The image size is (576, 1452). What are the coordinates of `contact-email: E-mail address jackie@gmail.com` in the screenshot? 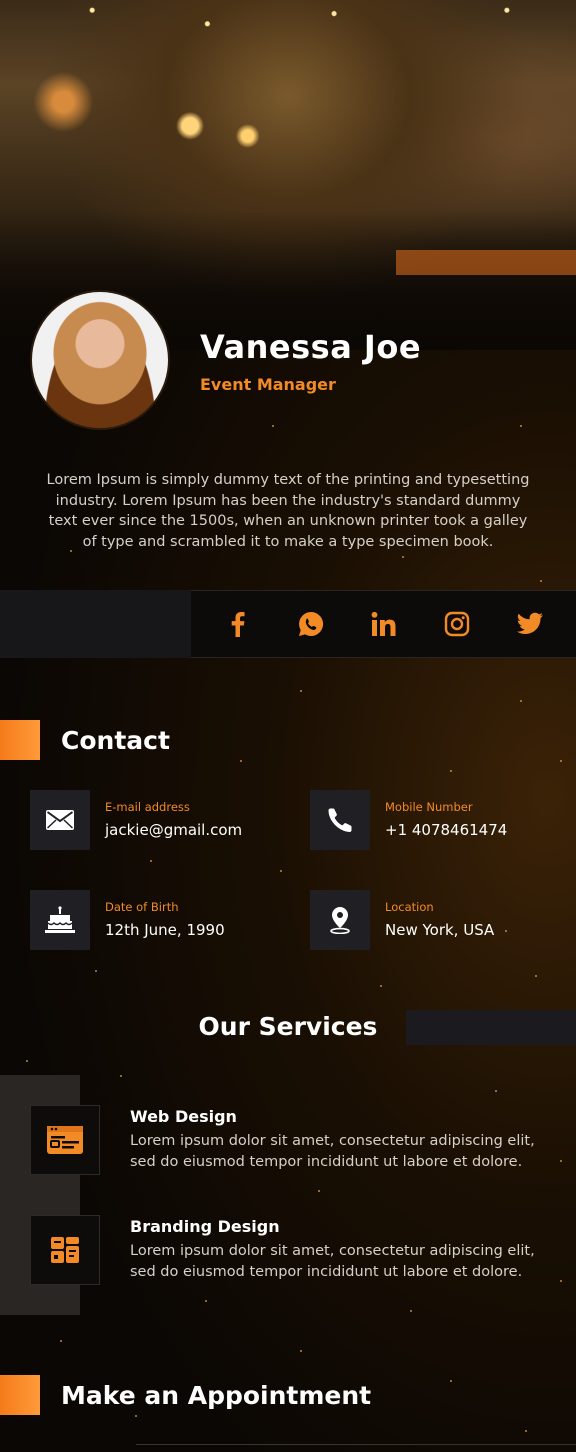 It's located at (136, 820).